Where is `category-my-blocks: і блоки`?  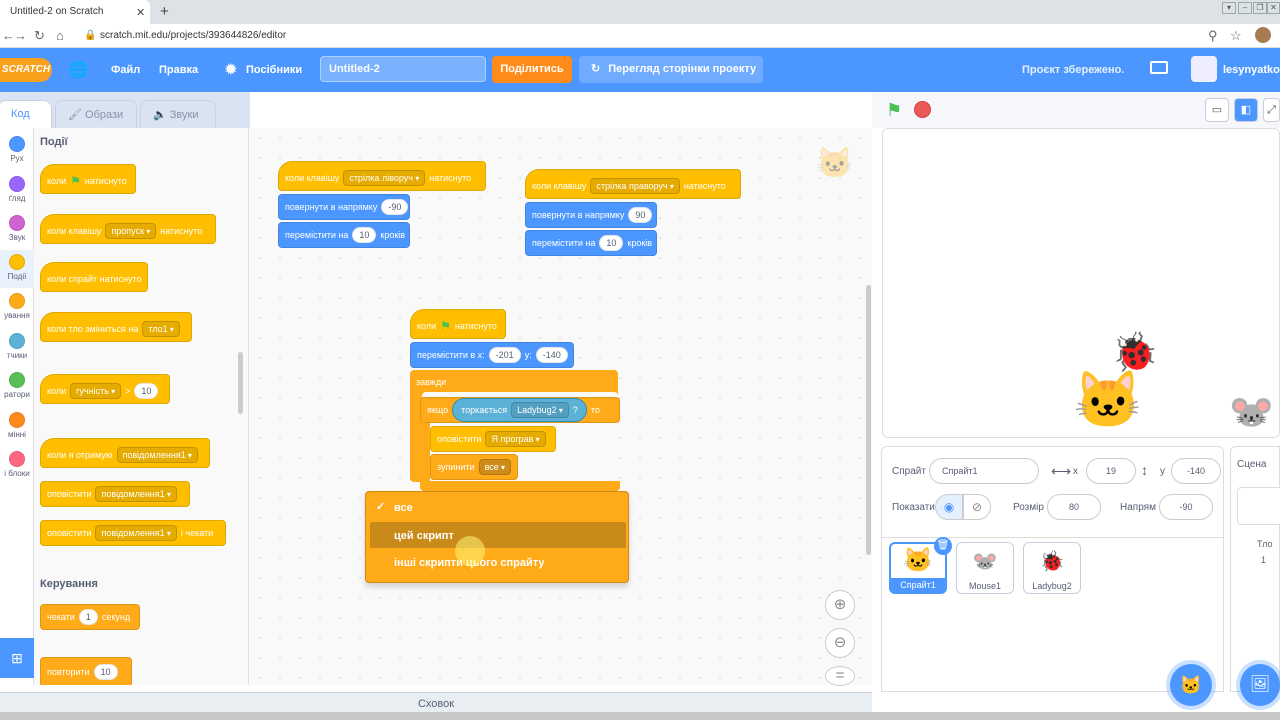
category-my-blocks: і блоки is located at coordinates (17, 466).